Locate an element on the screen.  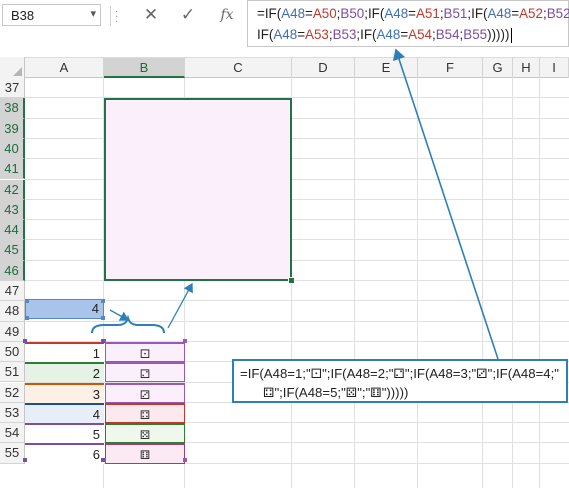
brace-mark is located at coordinates (128, 324).